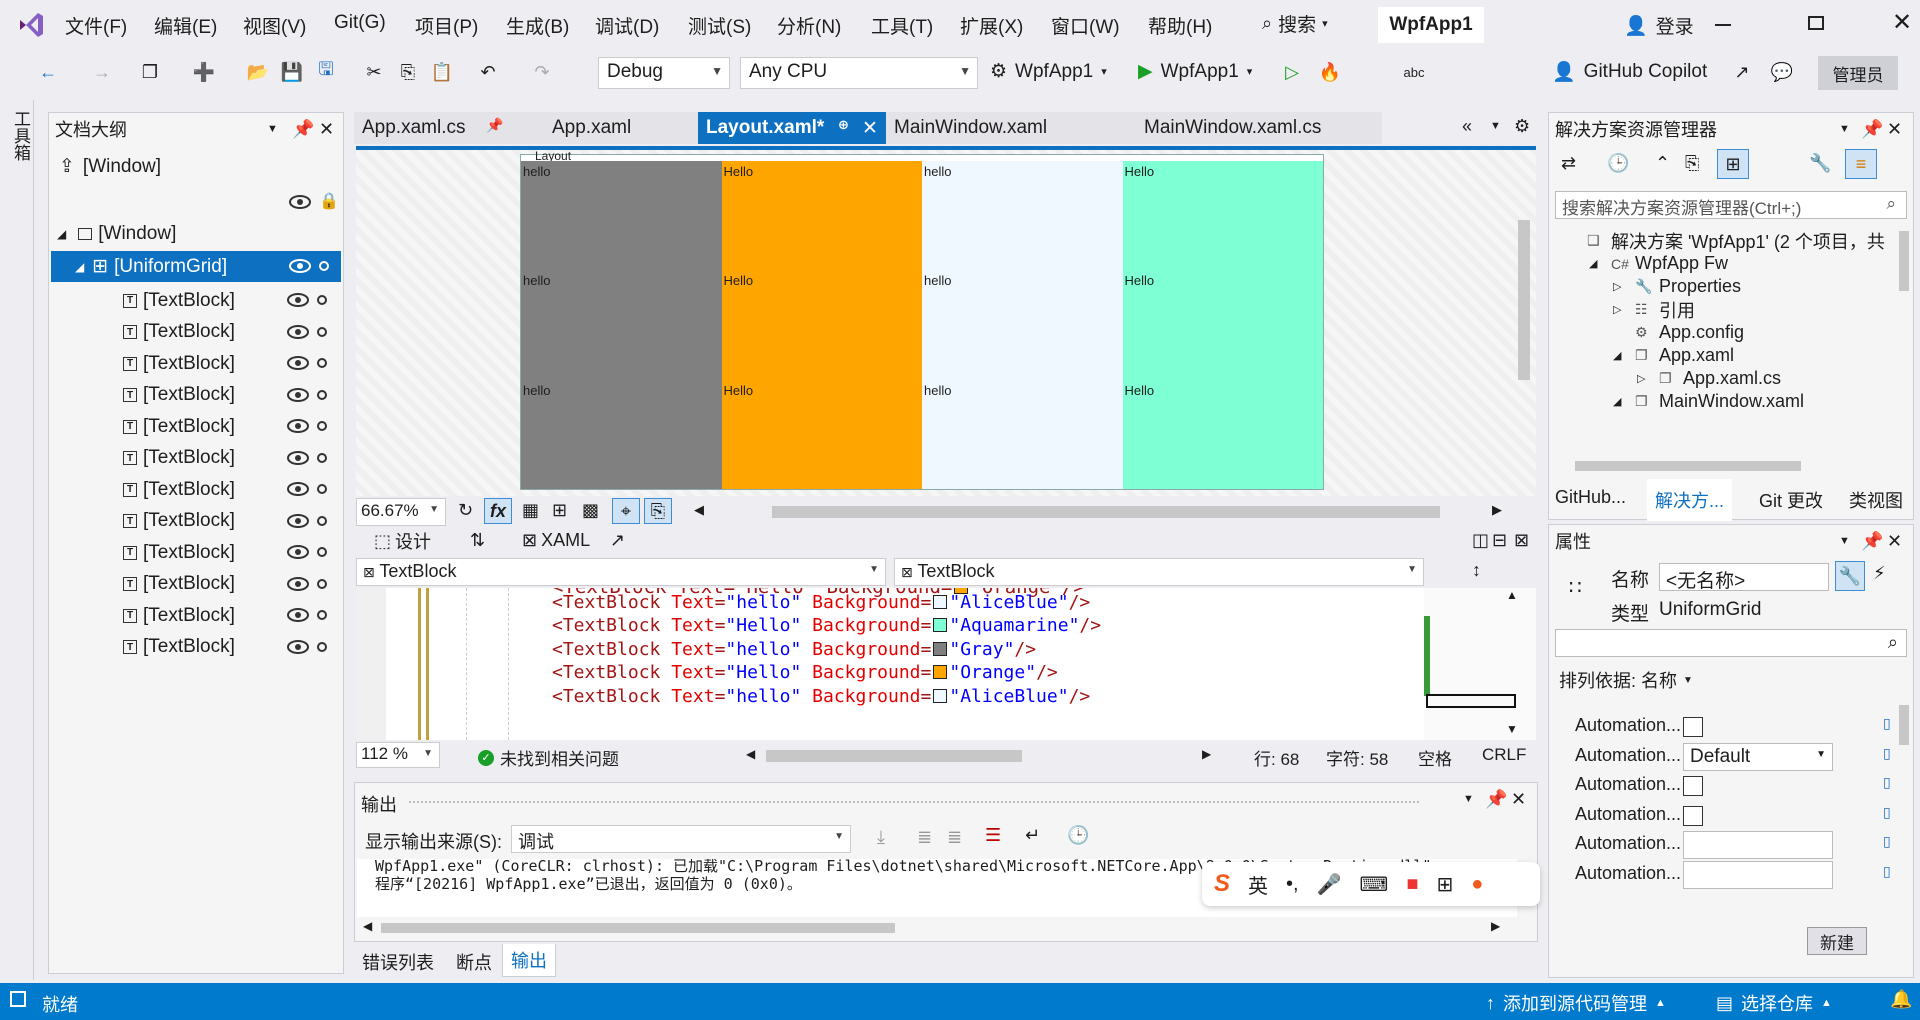 Image resolution: width=1920 pixels, height=1020 pixels. Describe the element at coordinates (1467, 126) in the screenshot. I see `scroll-tabs-left-icon: «` at that location.